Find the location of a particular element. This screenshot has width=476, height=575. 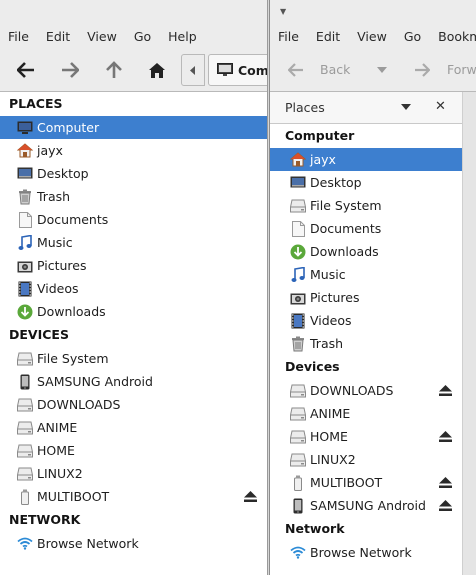

sidebar-item-label: Desktop is located at coordinates (336, 182).